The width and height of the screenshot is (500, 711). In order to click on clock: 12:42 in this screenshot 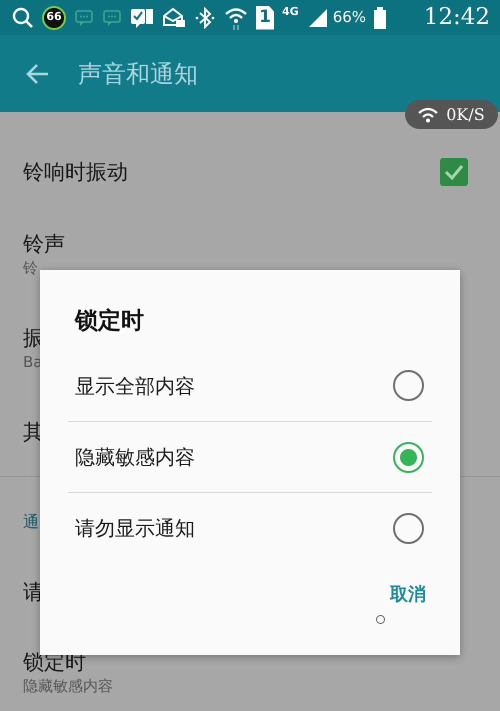, I will do `click(457, 17)`.